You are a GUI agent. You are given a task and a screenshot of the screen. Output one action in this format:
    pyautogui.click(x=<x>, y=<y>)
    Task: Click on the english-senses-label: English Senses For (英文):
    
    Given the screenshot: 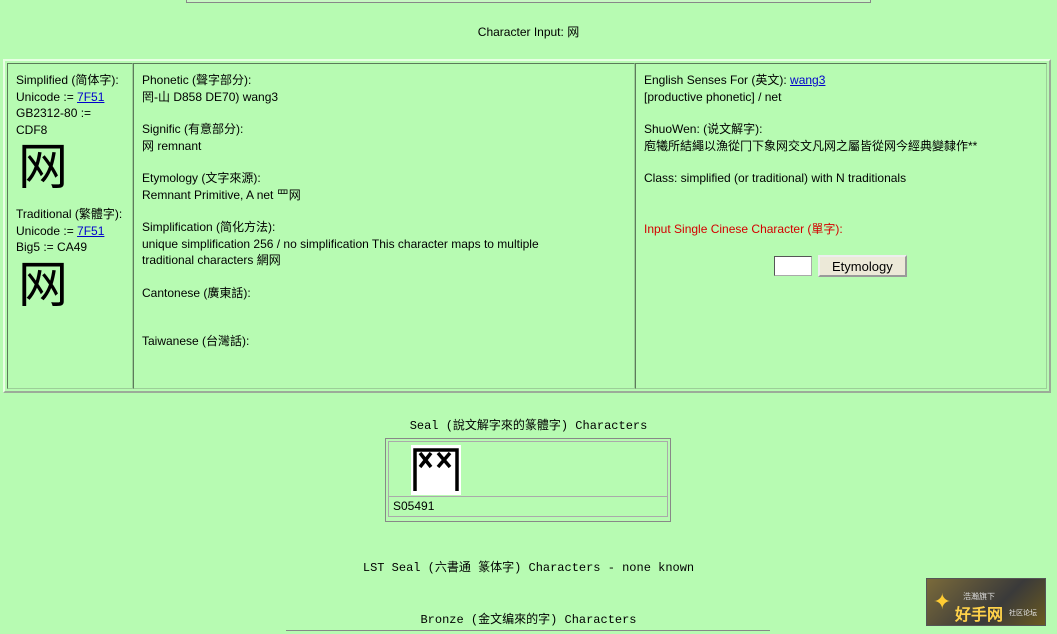 What is the action you would take?
    pyautogui.click(x=717, y=80)
    